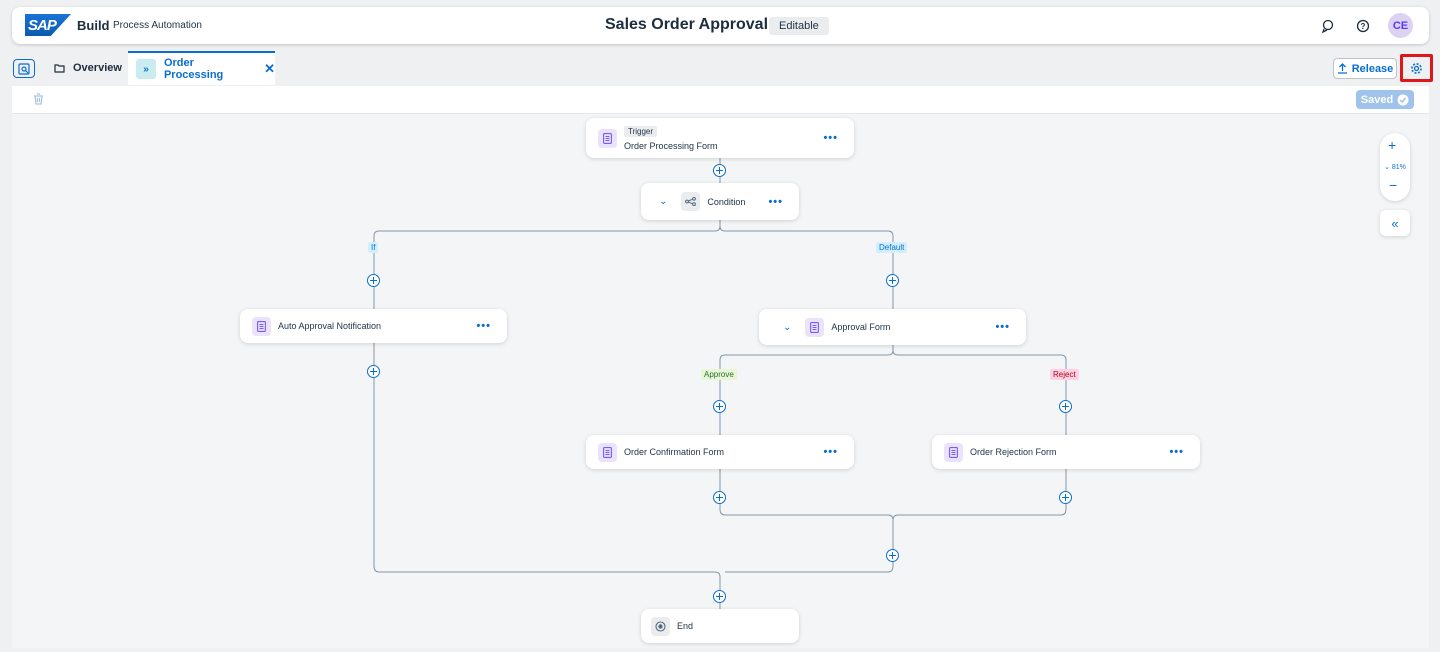 The height and width of the screenshot is (652, 1440). I want to click on product-name: Build, so click(93, 25).